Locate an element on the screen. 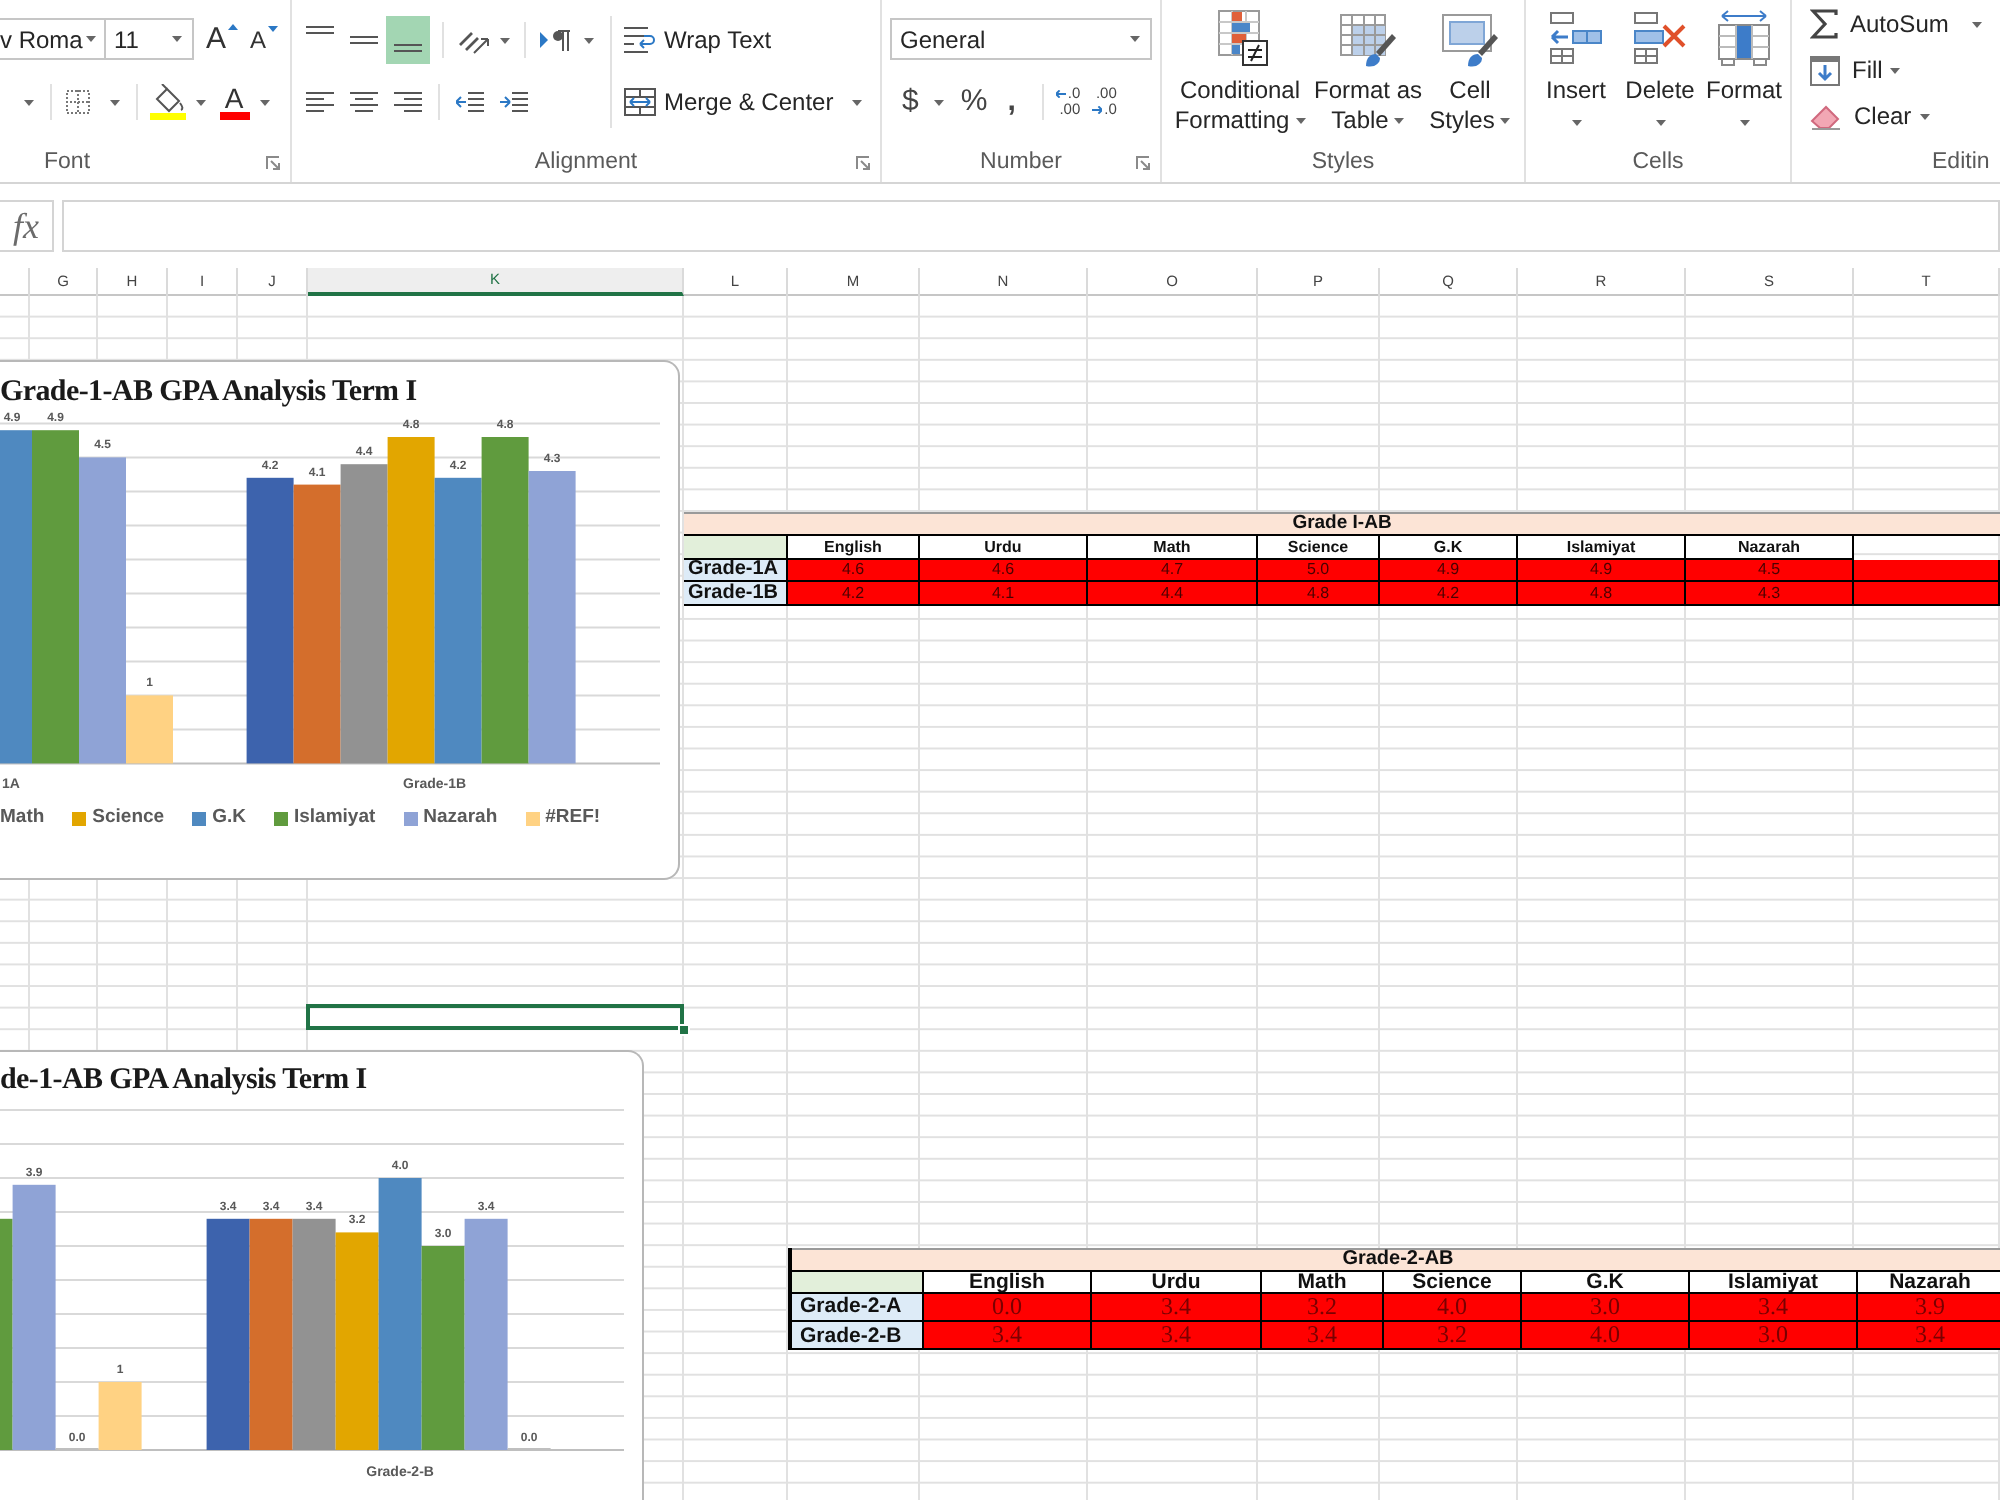 Image resolution: width=2000 pixels, height=1500 pixels. table-cell: 4.8 is located at coordinates (1602, 593).